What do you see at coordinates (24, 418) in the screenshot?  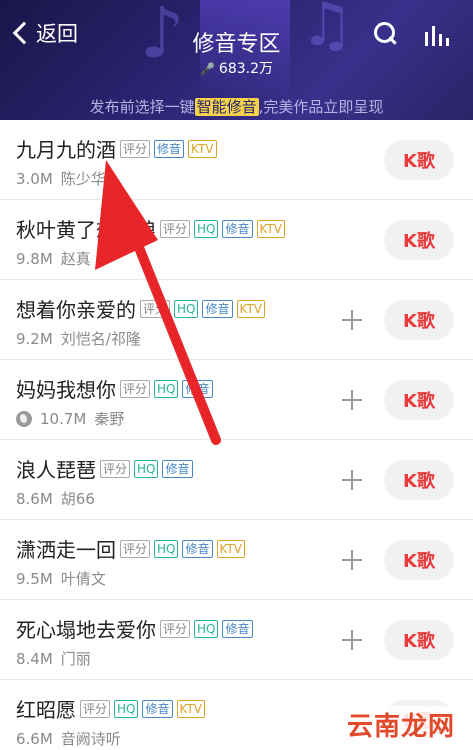 I see `globe-icon` at bounding box center [24, 418].